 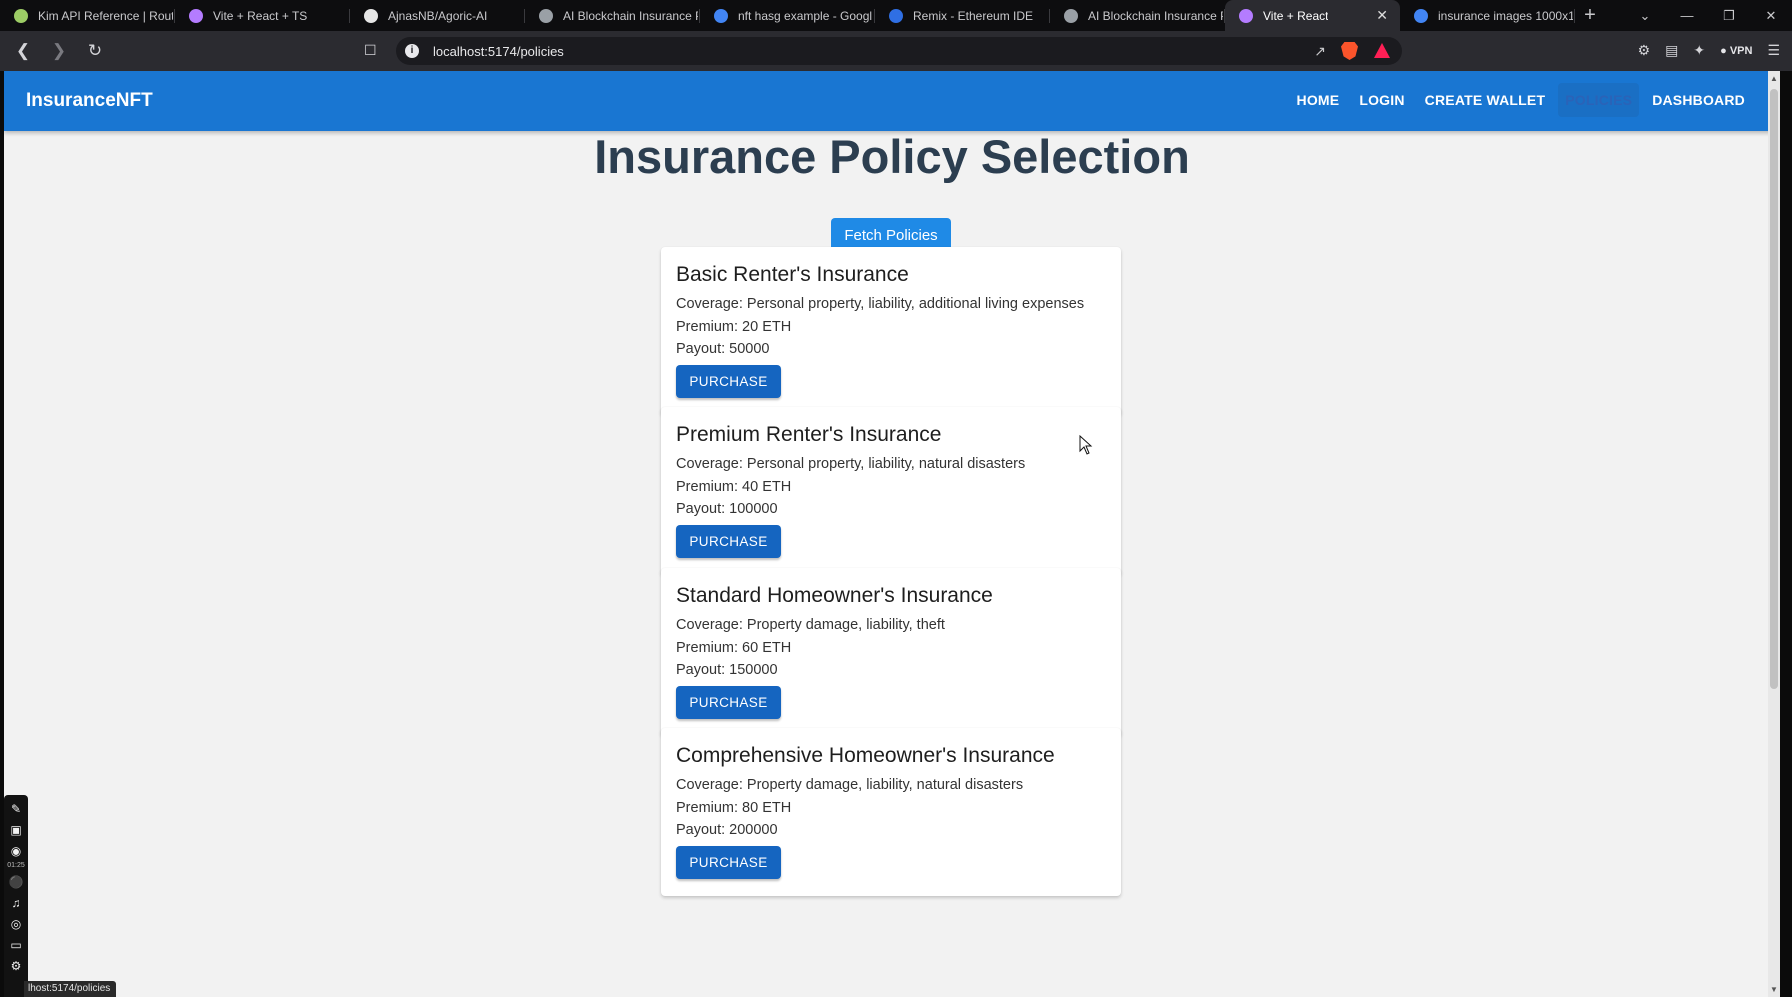 I want to click on policy-premium-value: 20 ETH, so click(x=767, y=326).